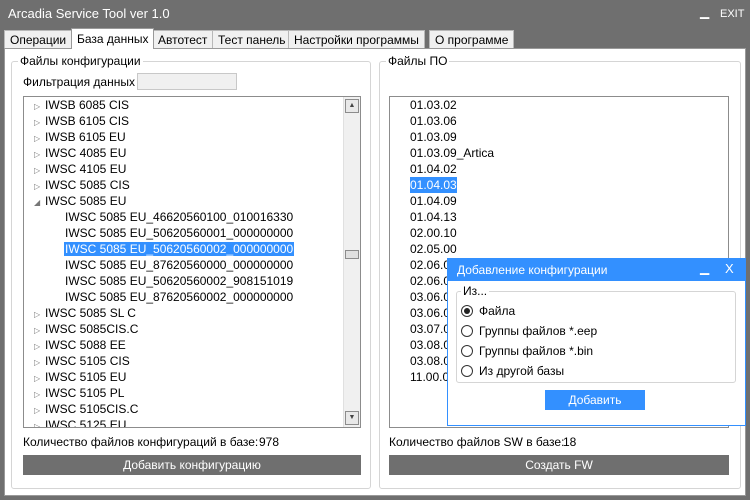 This screenshot has width=750, height=500. What do you see at coordinates (433, 233) in the screenshot?
I see `firmware-item: 02.00.10` at bounding box center [433, 233].